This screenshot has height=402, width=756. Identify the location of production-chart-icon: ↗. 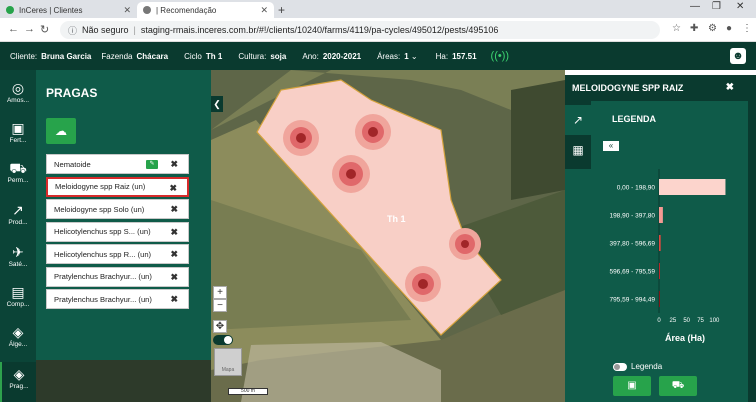
(18, 210).